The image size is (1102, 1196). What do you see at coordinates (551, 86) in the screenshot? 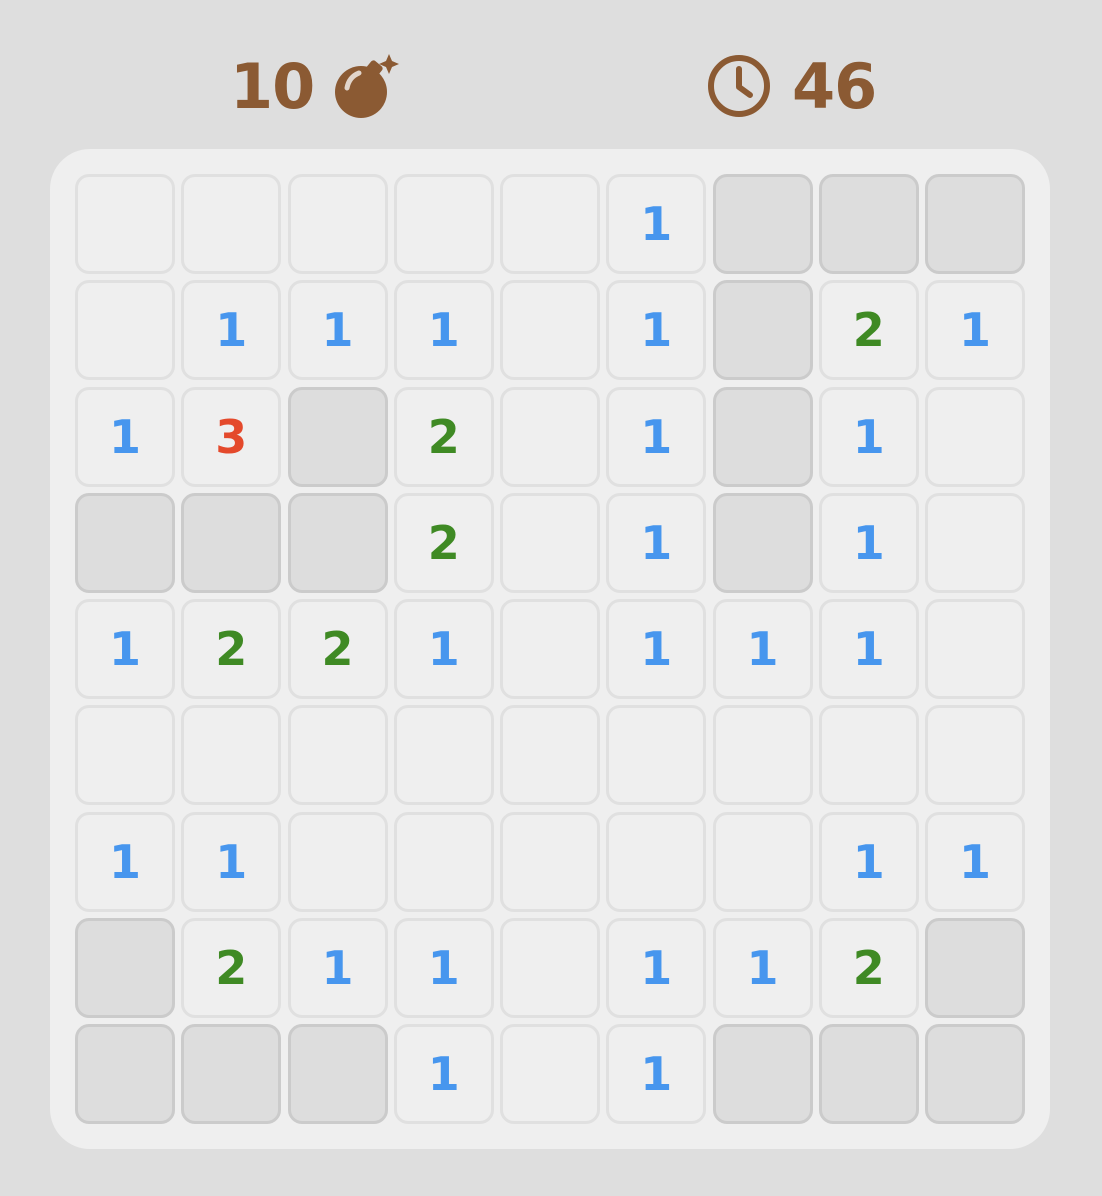
I see `game-header: 10 46` at bounding box center [551, 86].